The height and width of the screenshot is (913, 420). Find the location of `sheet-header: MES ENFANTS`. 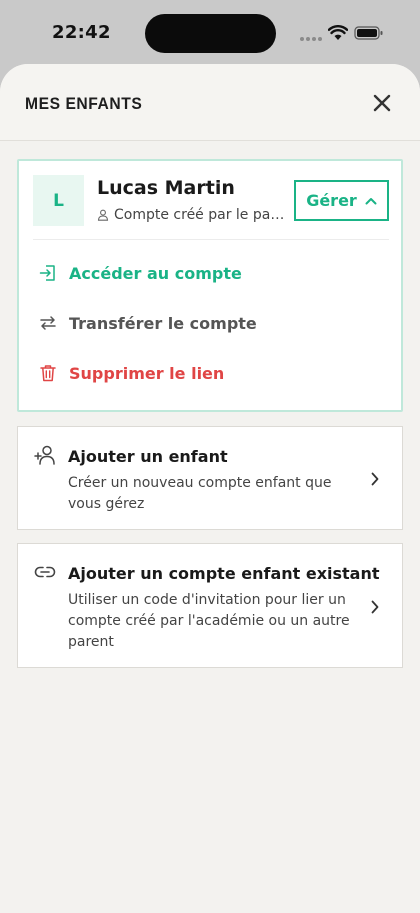

sheet-header: MES ENFANTS is located at coordinates (210, 102).